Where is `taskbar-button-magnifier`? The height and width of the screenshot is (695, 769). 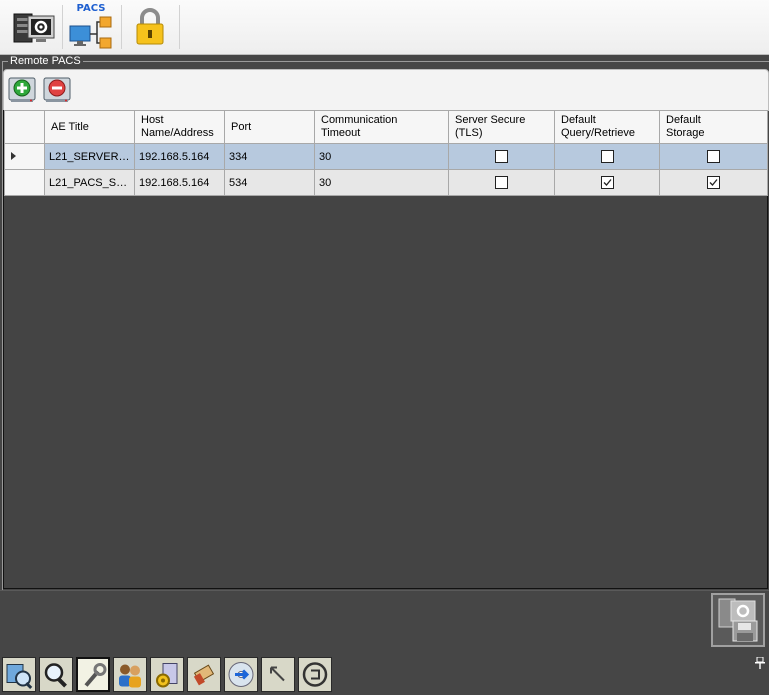 taskbar-button-magnifier is located at coordinates (56, 674).